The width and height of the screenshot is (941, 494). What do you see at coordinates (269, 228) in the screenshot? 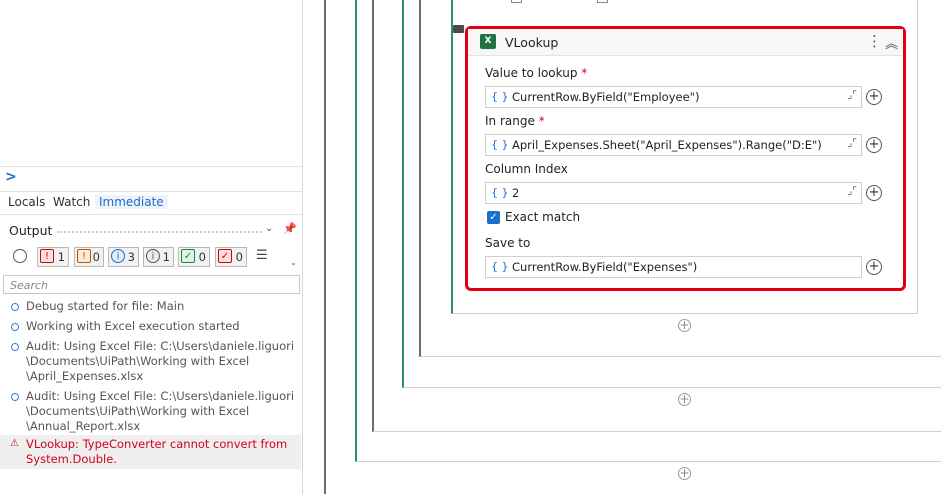
I see `chevron-down-icon: ⌄` at bounding box center [269, 228].